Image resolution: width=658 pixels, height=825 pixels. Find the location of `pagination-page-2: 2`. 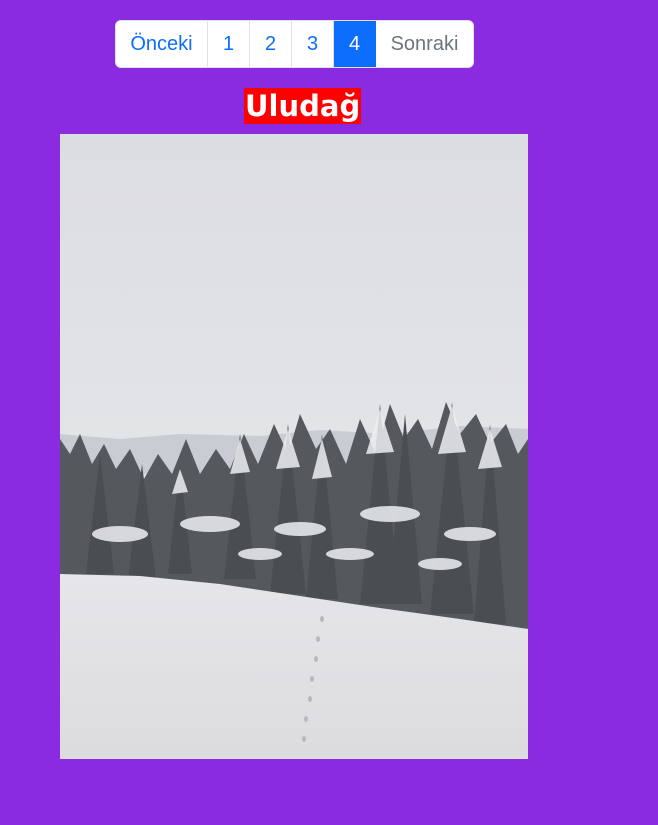

pagination-page-2: 2 is located at coordinates (271, 44).